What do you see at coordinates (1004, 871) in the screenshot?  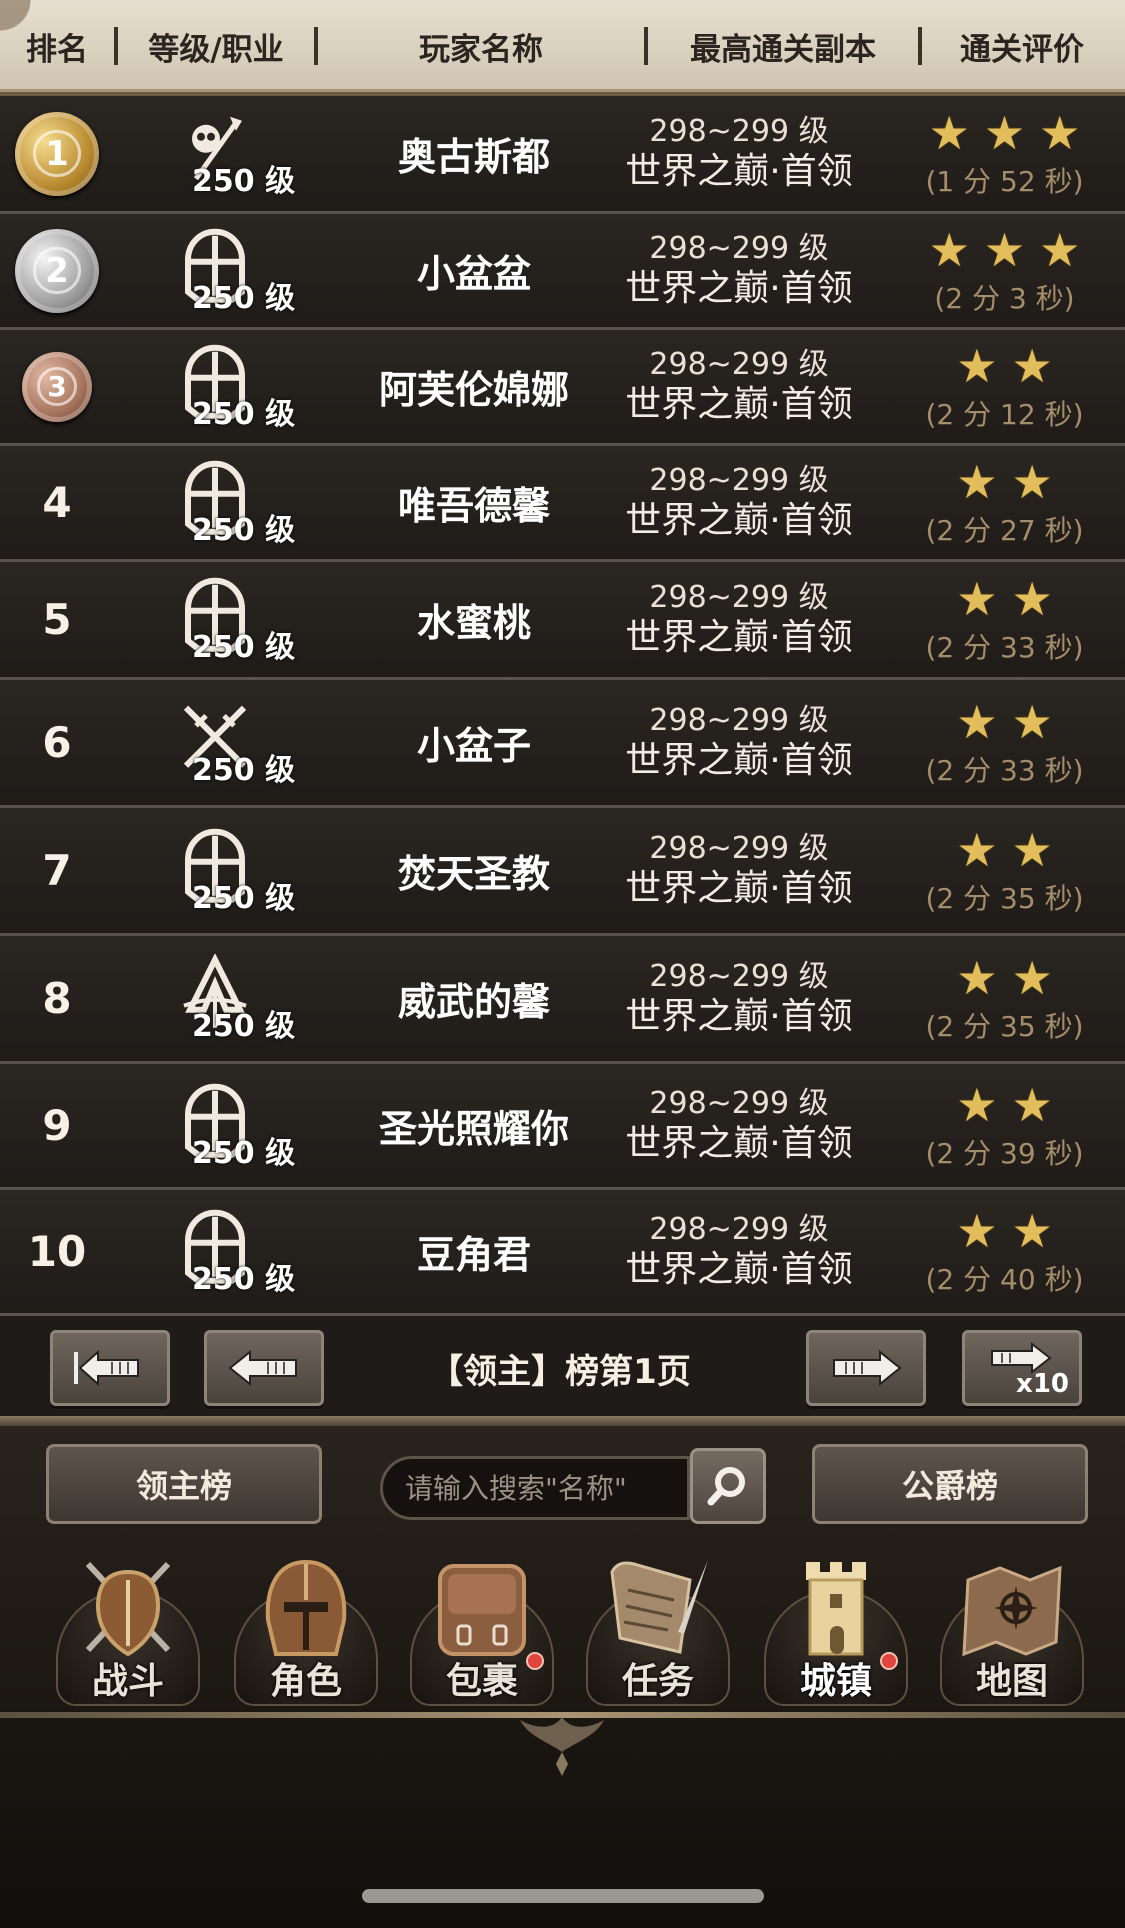 I see `rating-cell: ★ ★ (2 分 35 秒)` at bounding box center [1004, 871].